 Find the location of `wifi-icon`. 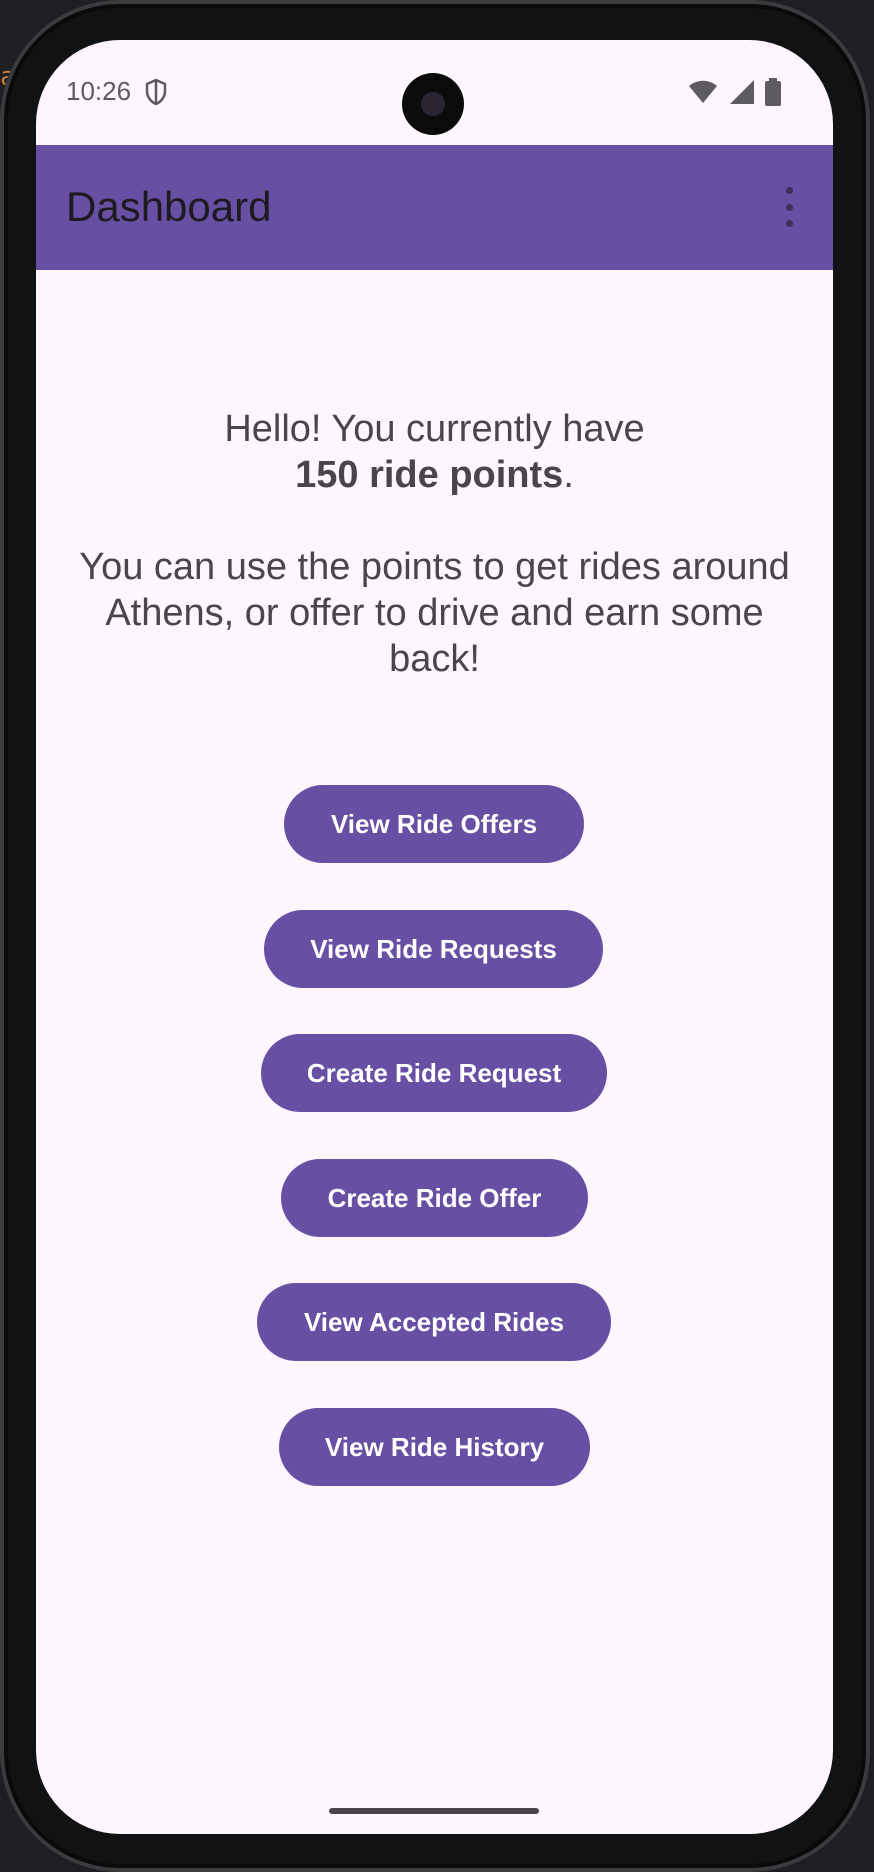

wifi-icon is located at coordinates (703, 91).